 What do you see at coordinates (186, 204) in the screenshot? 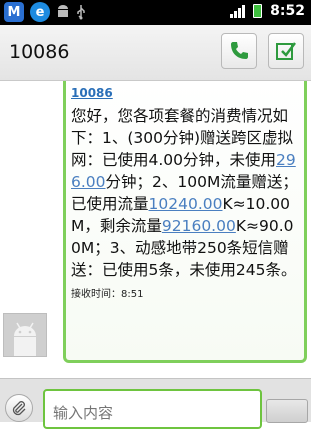
I see `number-link: 10240.00` at bounding box center [186, 204].